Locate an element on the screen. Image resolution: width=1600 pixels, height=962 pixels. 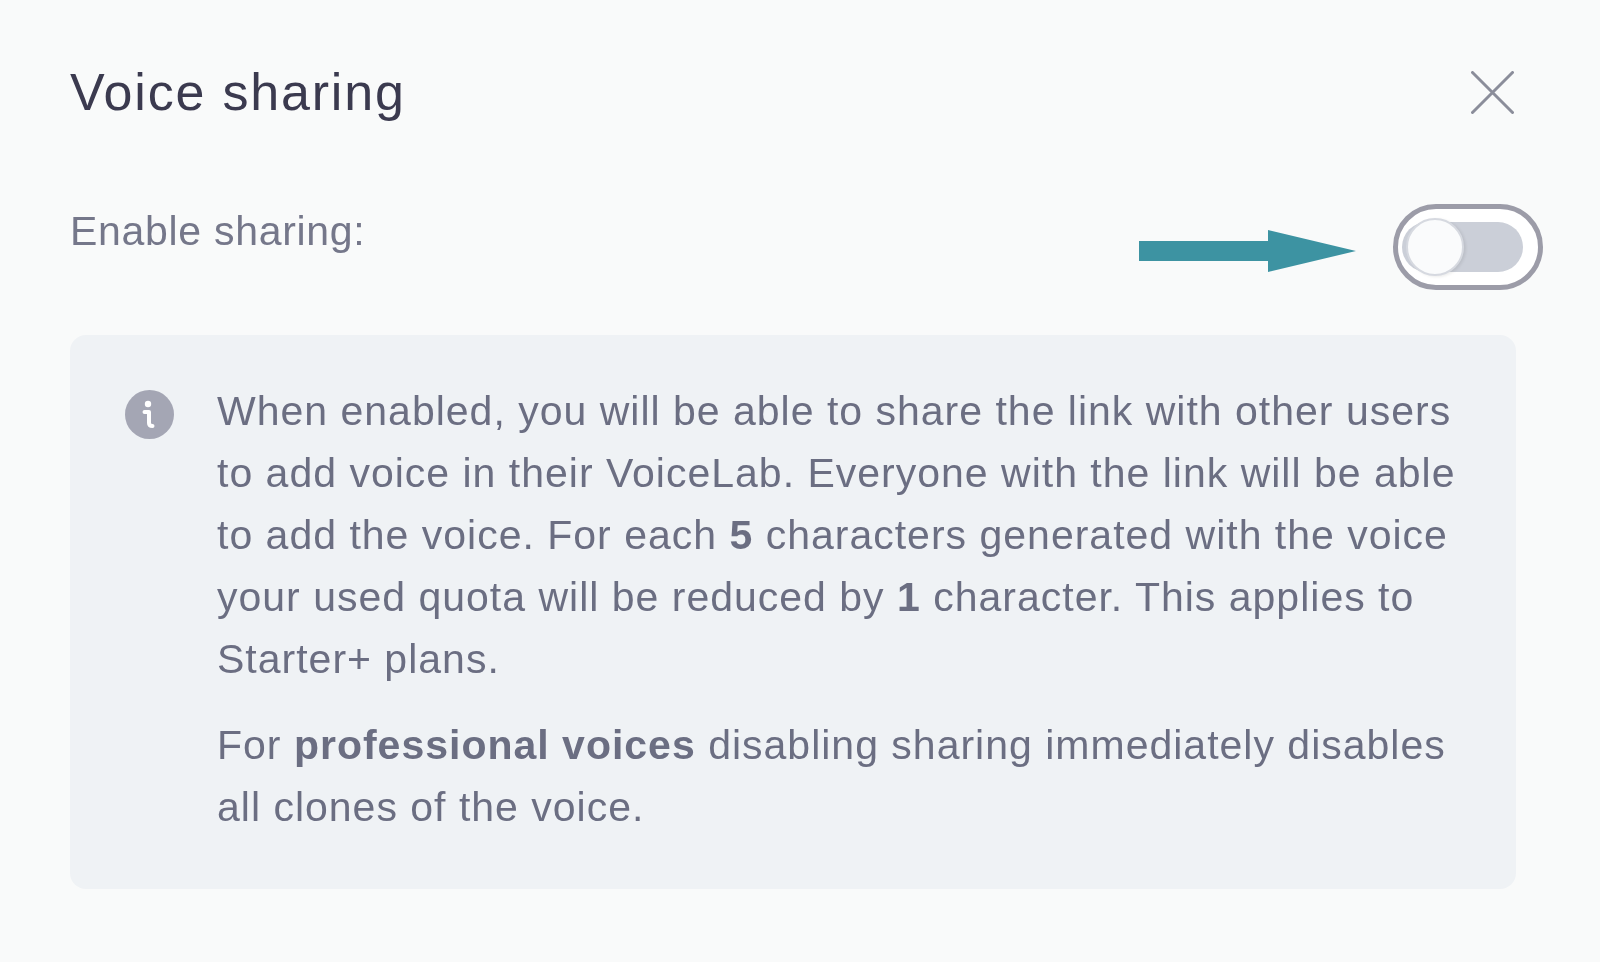
close-icon is located at coordinates (1492, 92).